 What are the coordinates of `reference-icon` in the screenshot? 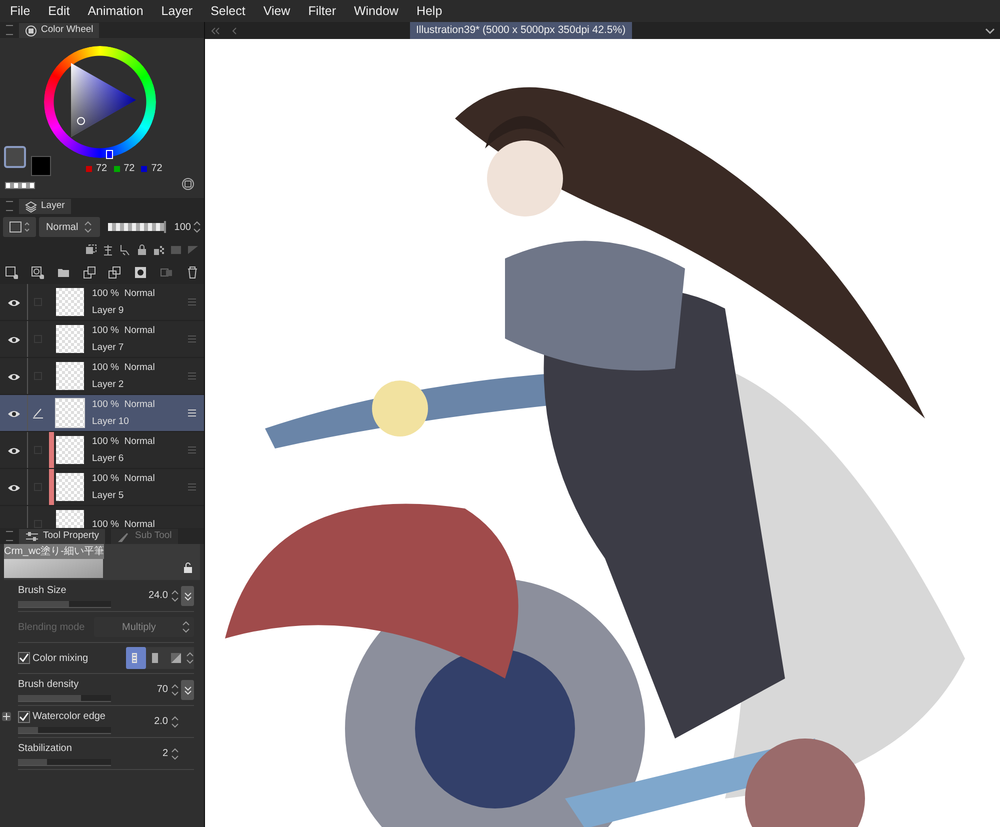 It's located at (108, 250).